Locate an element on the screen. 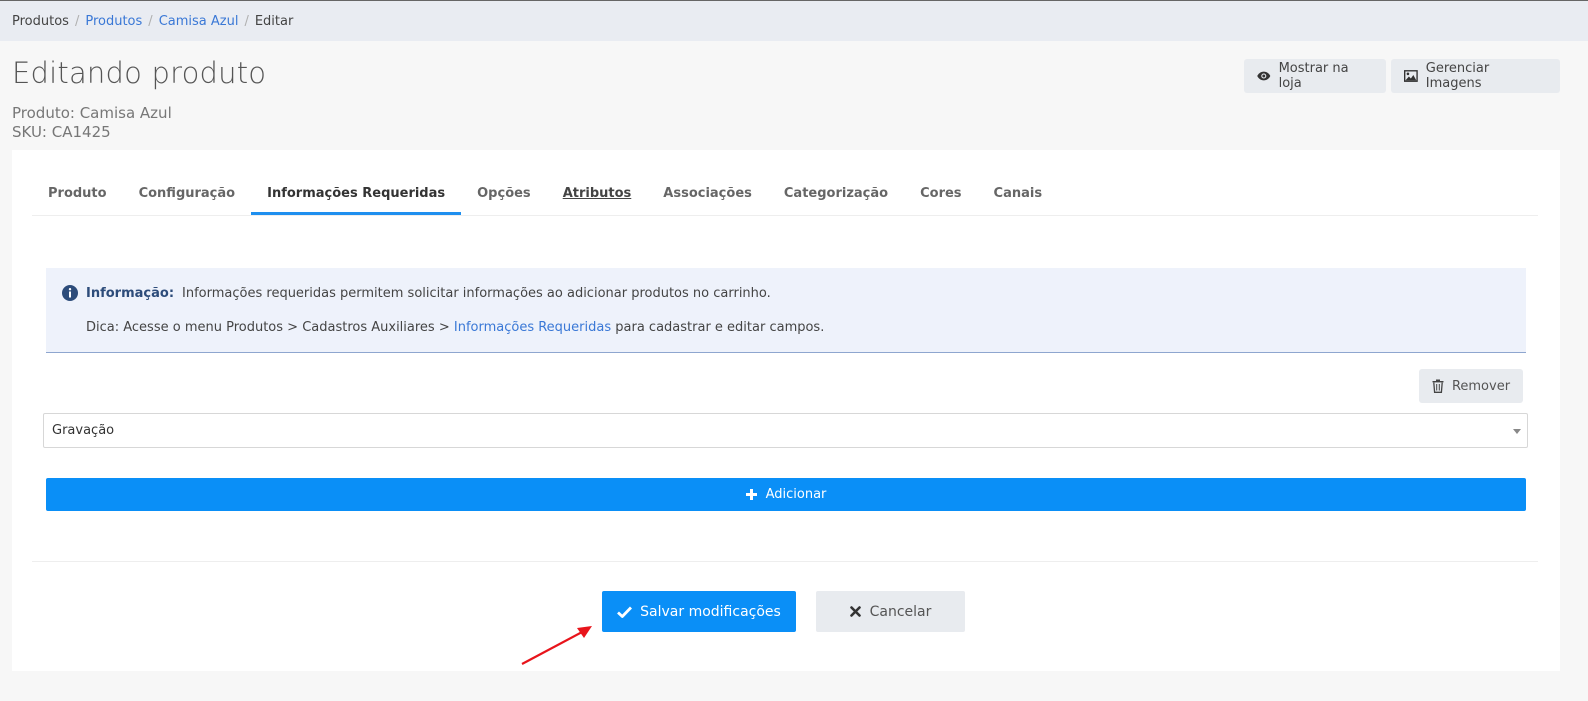 The width and height of the screenshot is (1588, 701). footer-divider is located at coordinates (785, 561).